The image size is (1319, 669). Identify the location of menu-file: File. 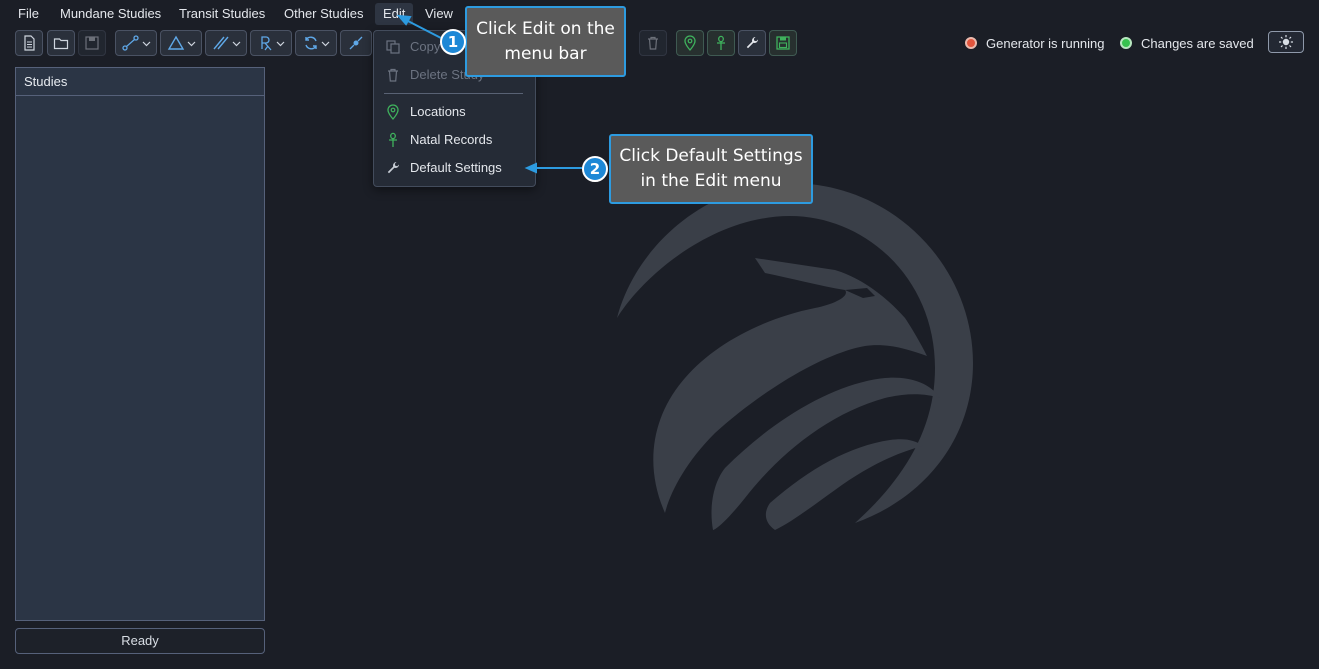
(28, 14).